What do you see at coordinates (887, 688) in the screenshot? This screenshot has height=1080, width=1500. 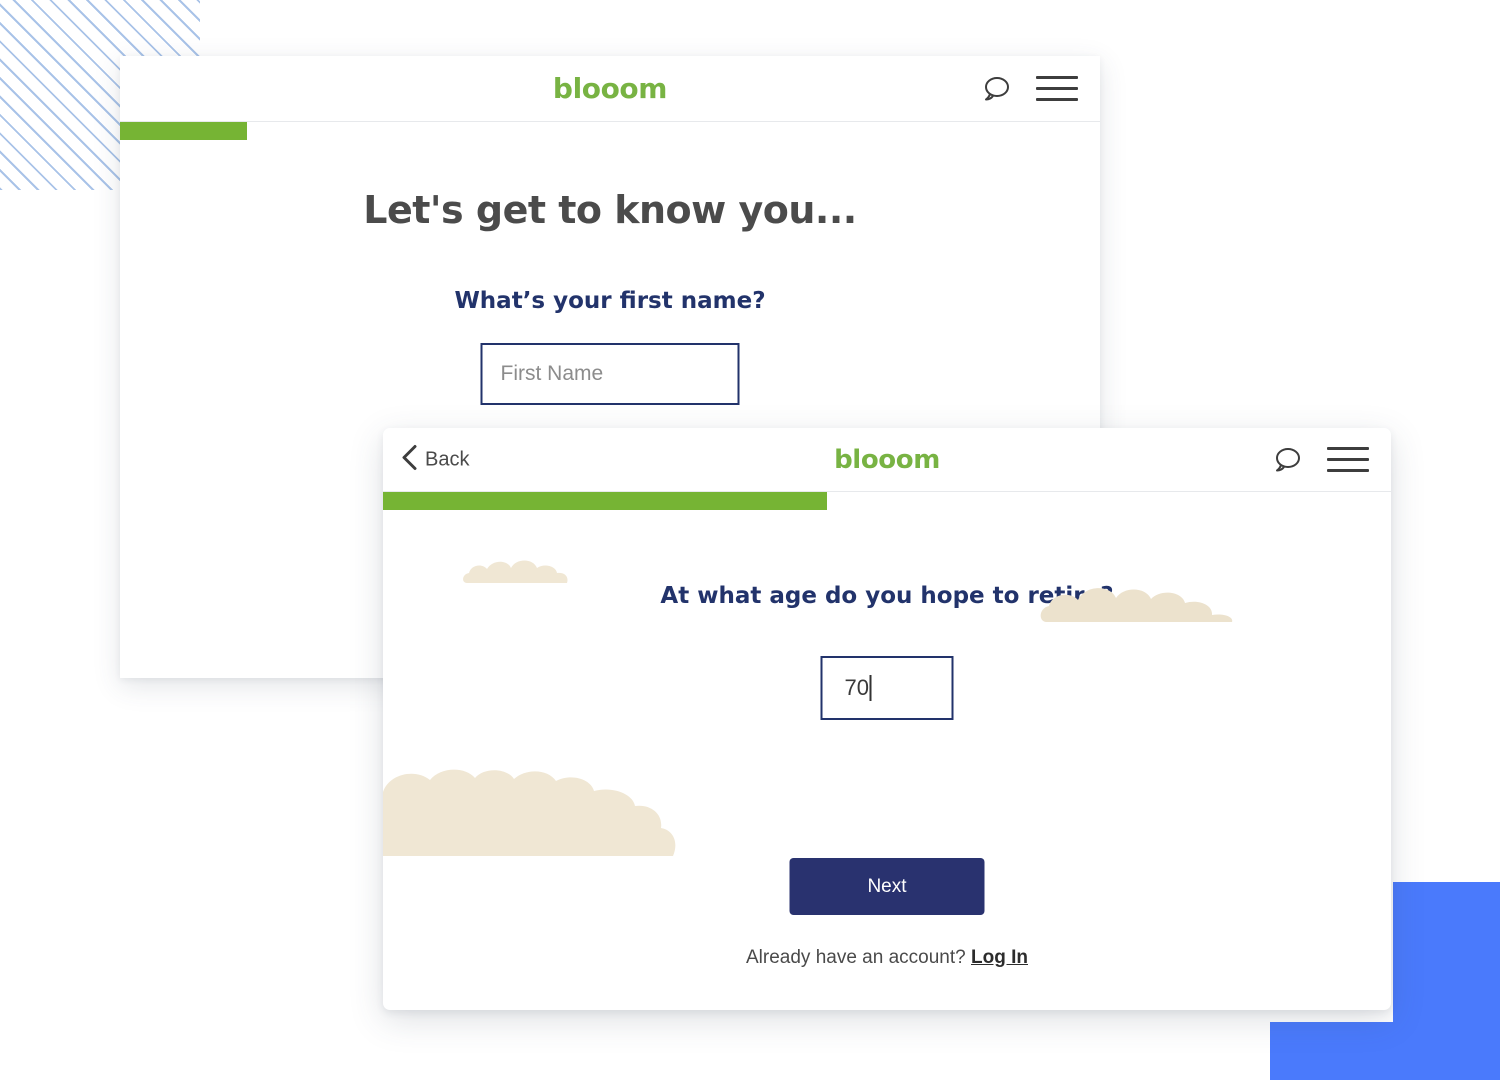 I see `retirement-age-input: 70` at bounding box center [887, 688].